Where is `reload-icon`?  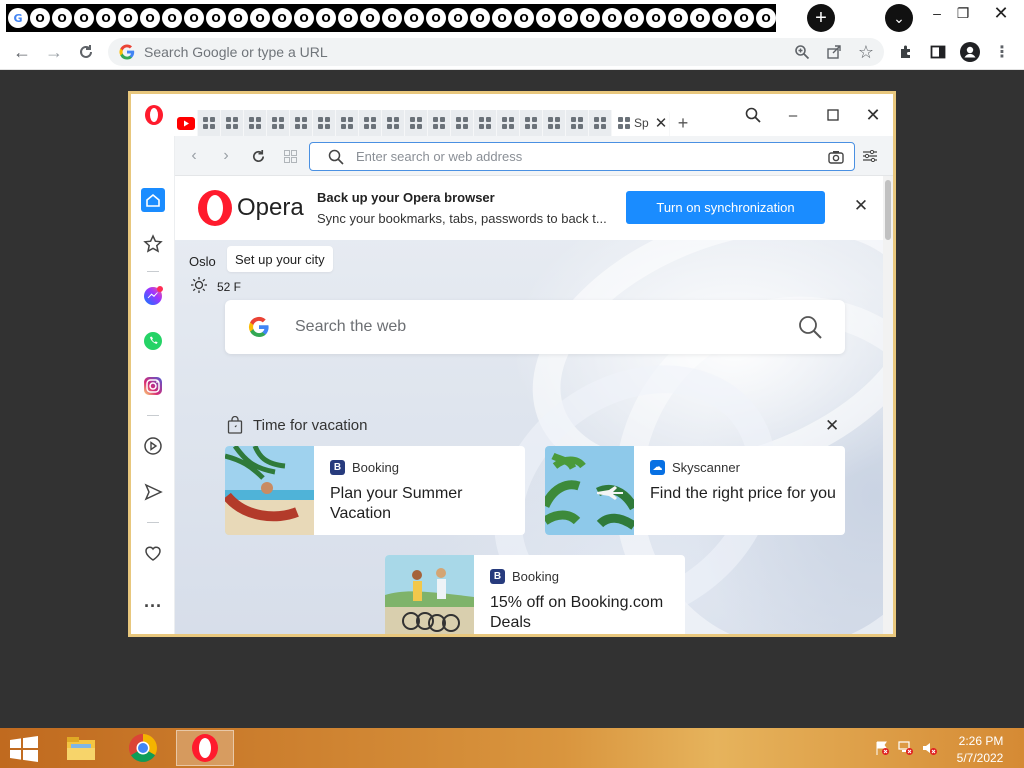 reload-icon is located at coordinates (86, 52).